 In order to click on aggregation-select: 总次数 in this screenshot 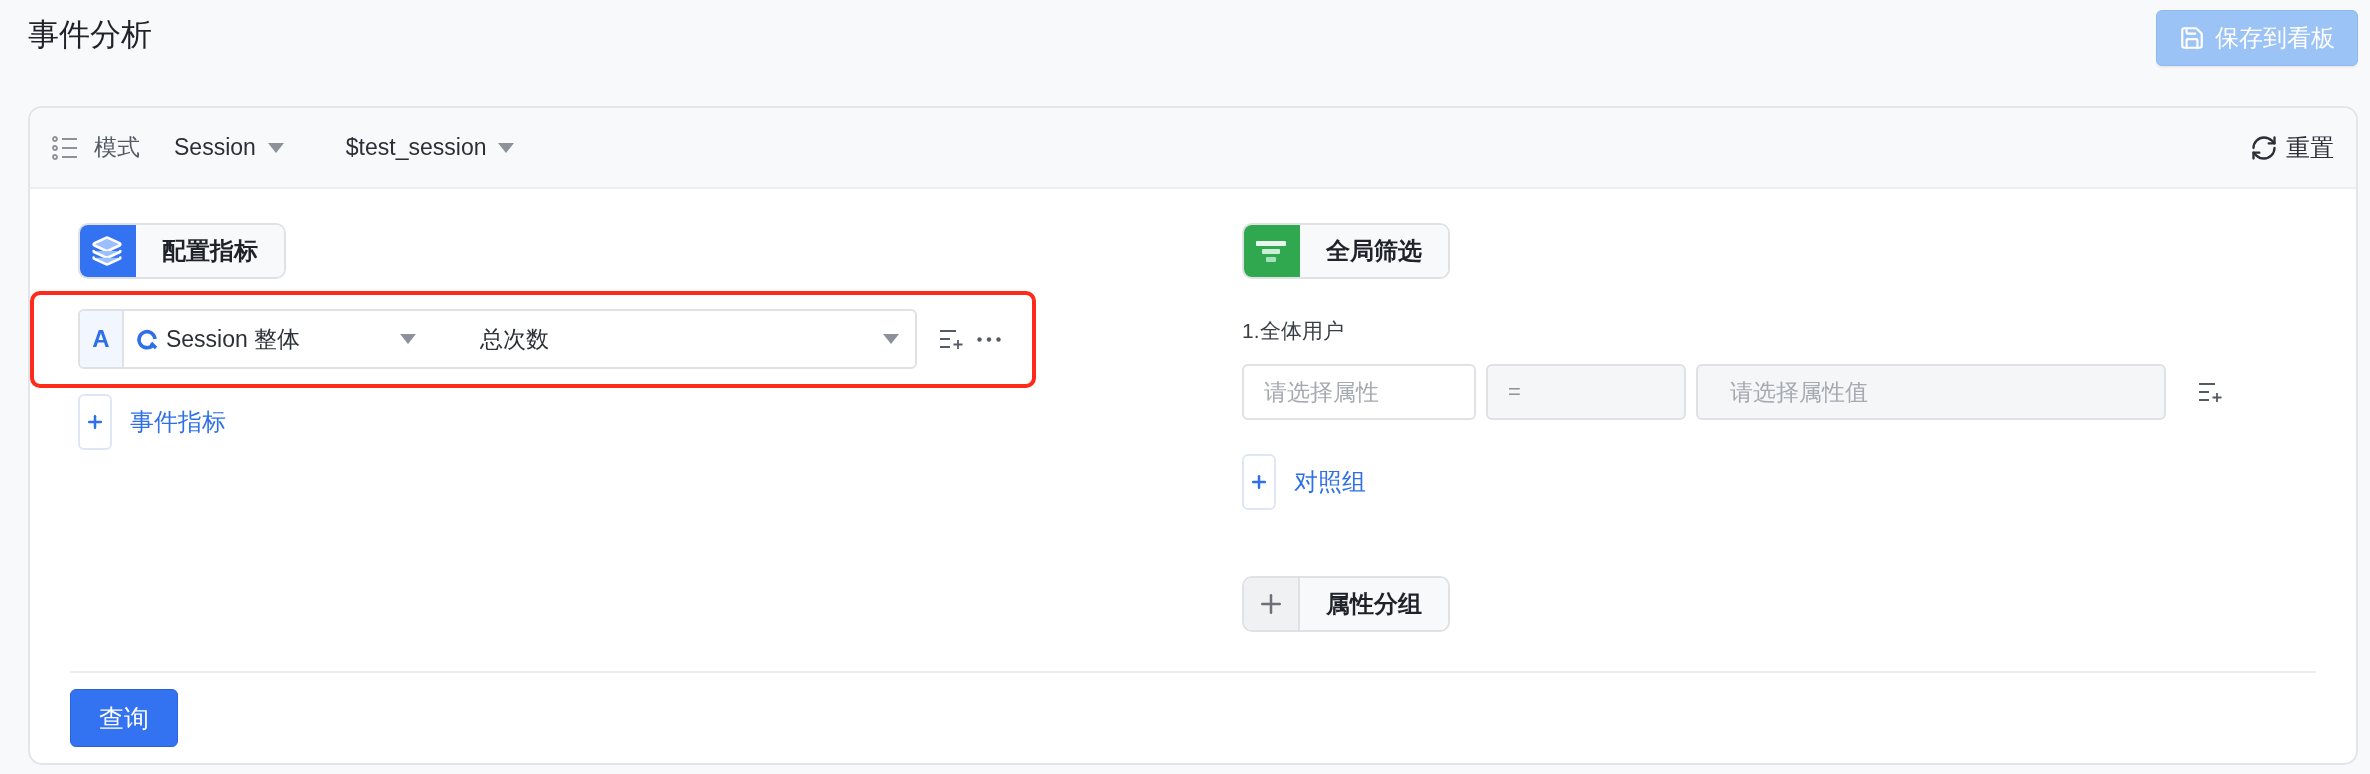, I will do `click(673, 339)`.